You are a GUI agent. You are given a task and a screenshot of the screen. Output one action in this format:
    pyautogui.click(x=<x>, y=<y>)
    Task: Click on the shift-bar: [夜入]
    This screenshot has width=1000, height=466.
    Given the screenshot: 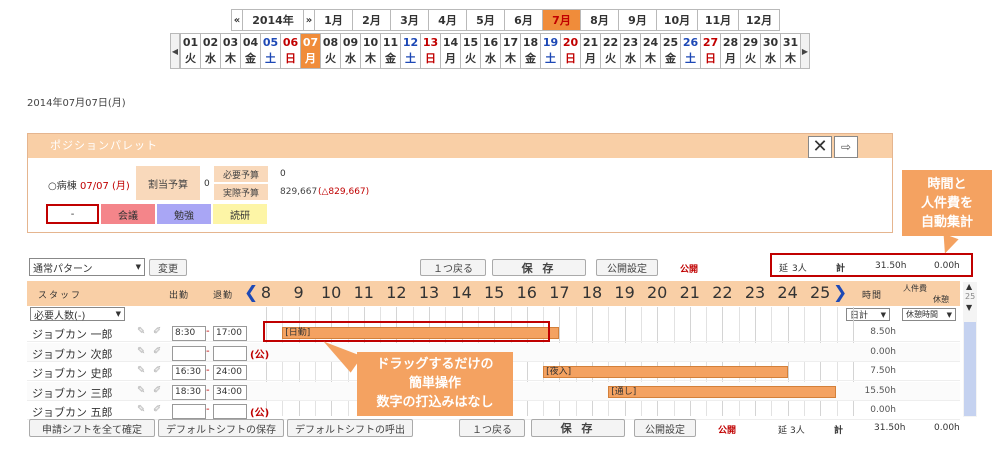 What is the action you would take?
    pyautogui.click(x=665, y=372)
    